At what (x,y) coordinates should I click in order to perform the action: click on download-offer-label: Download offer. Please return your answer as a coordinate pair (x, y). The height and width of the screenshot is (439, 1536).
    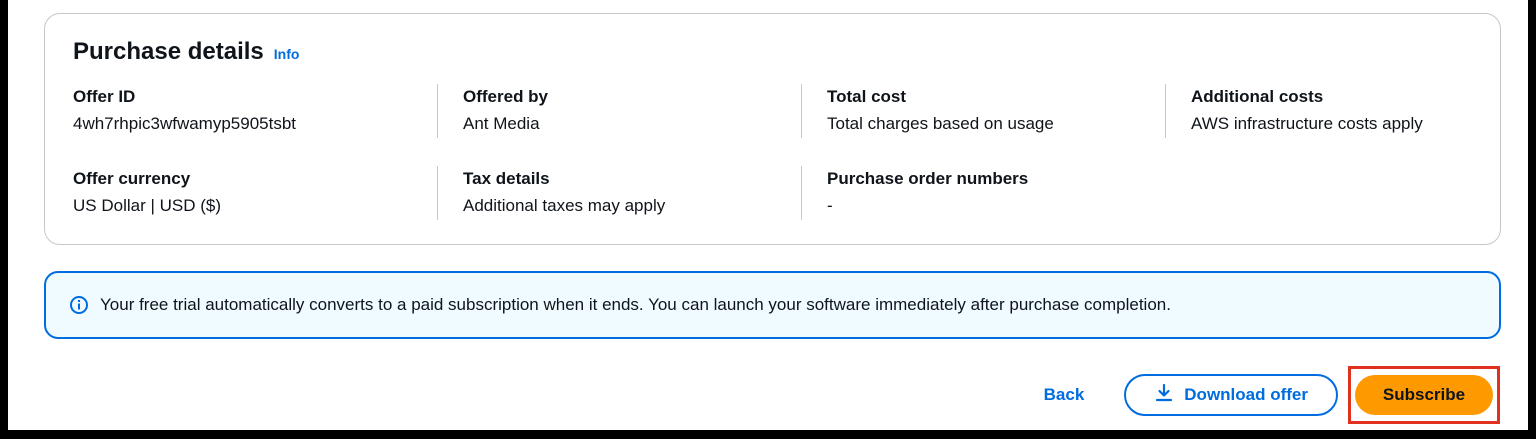
    Looking at the image, I should click on (1246, 394).